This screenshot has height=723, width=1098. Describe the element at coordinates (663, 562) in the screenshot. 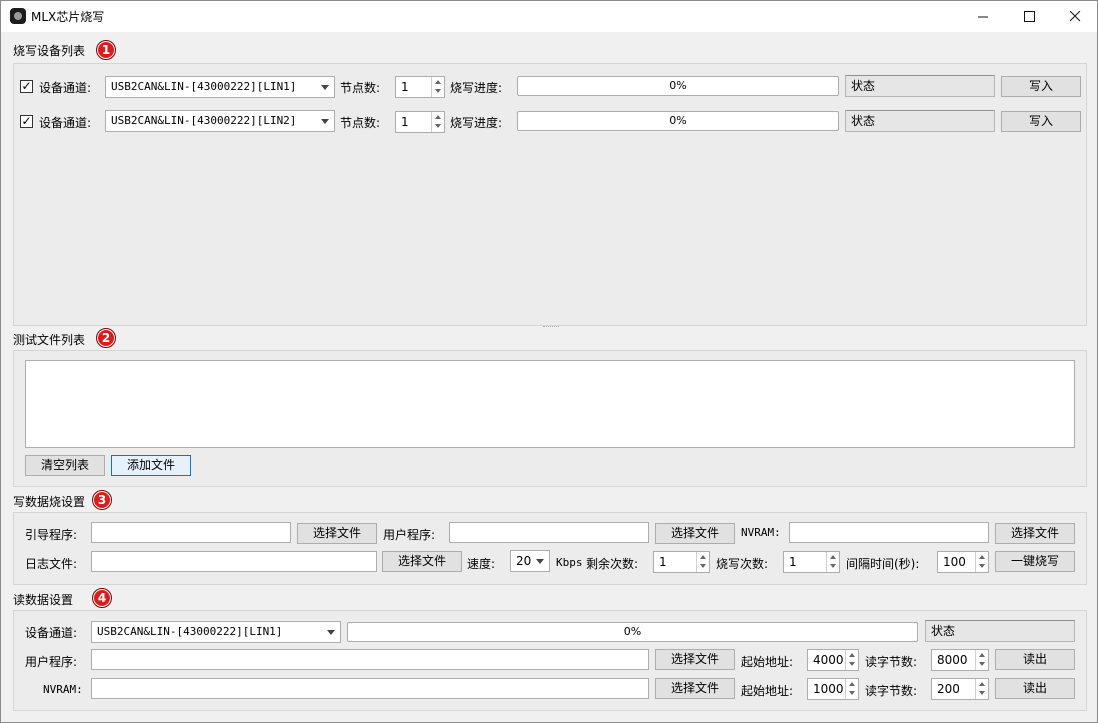

I see `remaining-count-value: 1` at that location.